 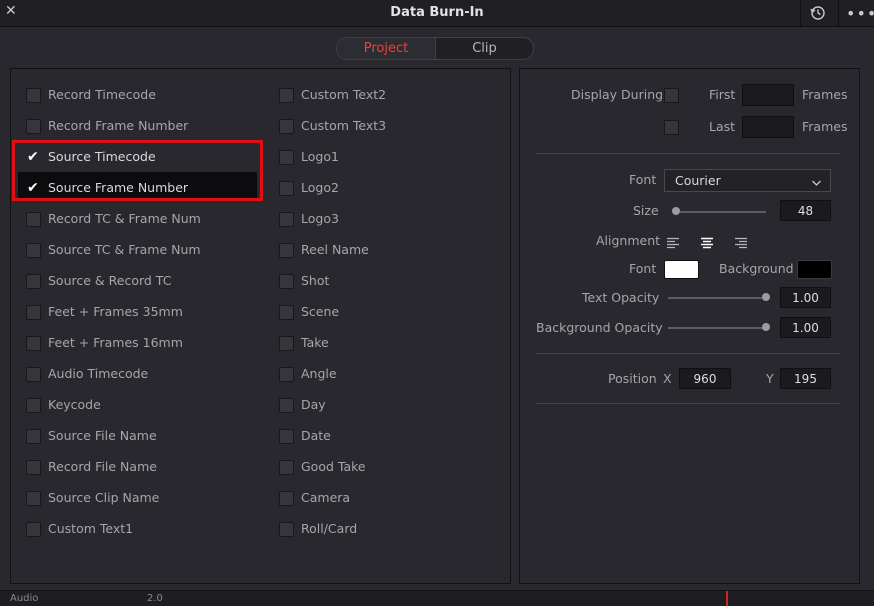 What do you see at coordinates (155, 598) in the screenshot?
I see `audio-channel-label: 2.0` at bounding box center [155, 598].